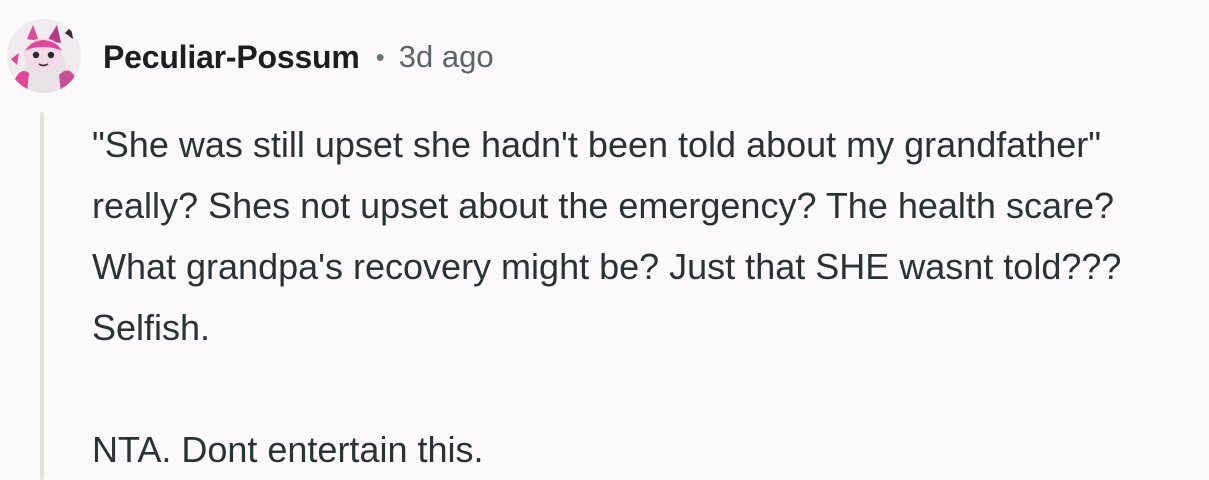  I want to click on comment-header: Peculiar-Possum • 3d ago, so click(298, 57).